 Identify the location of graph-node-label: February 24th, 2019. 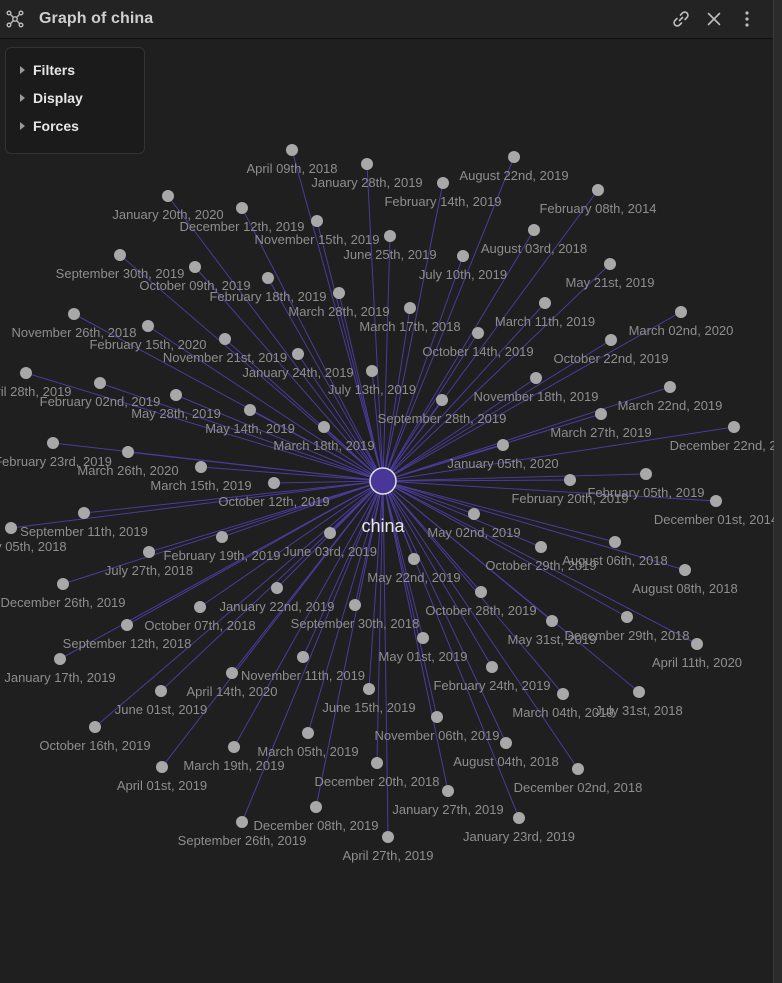
(491, 685).